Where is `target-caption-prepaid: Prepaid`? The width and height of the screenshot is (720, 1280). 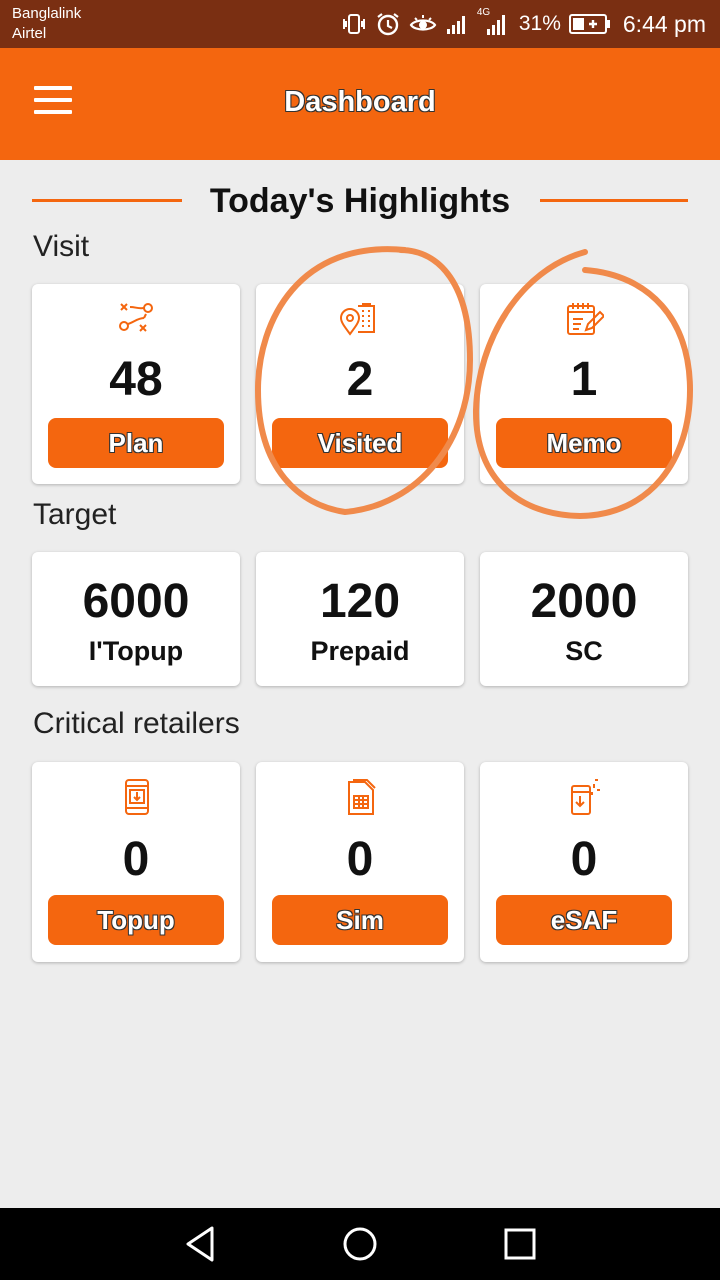
target-caption-prepaid: Prepaid is located at coordinates (360, 651).